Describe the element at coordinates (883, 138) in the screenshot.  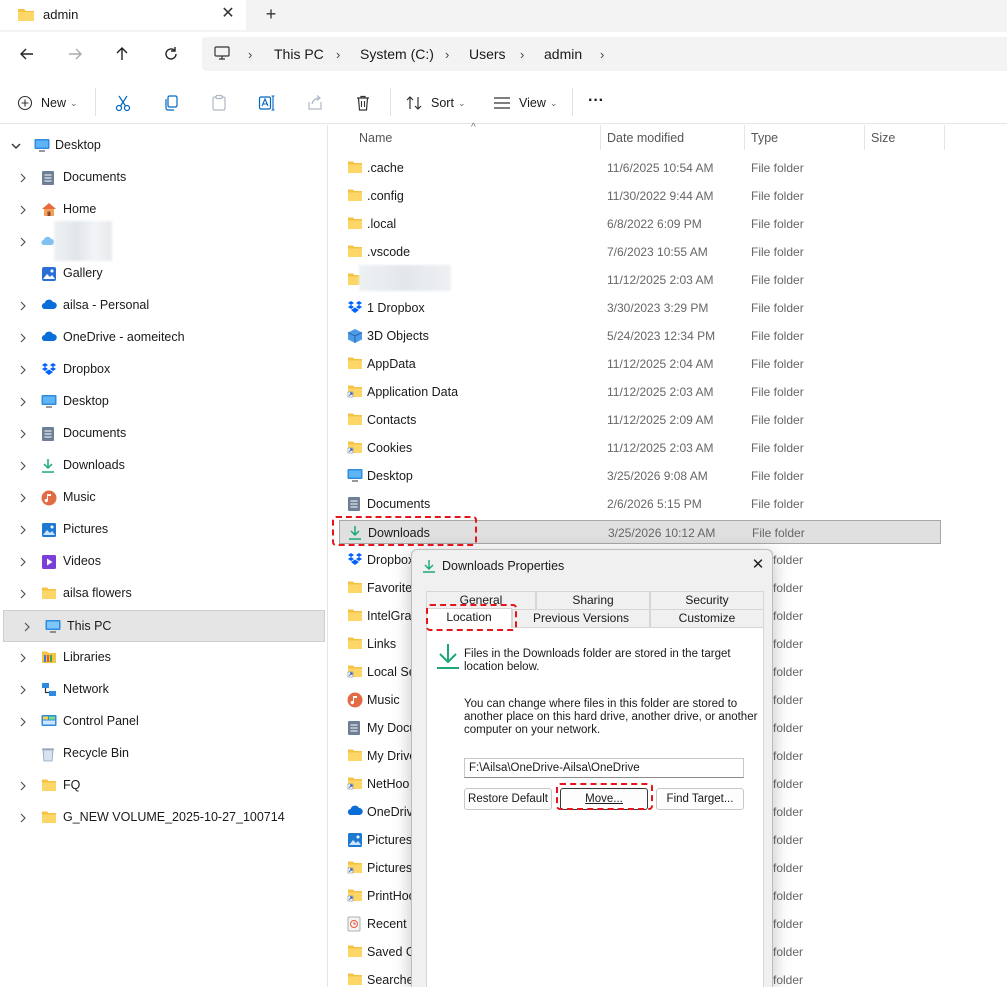
I see `column-header-size: Size` at that location.